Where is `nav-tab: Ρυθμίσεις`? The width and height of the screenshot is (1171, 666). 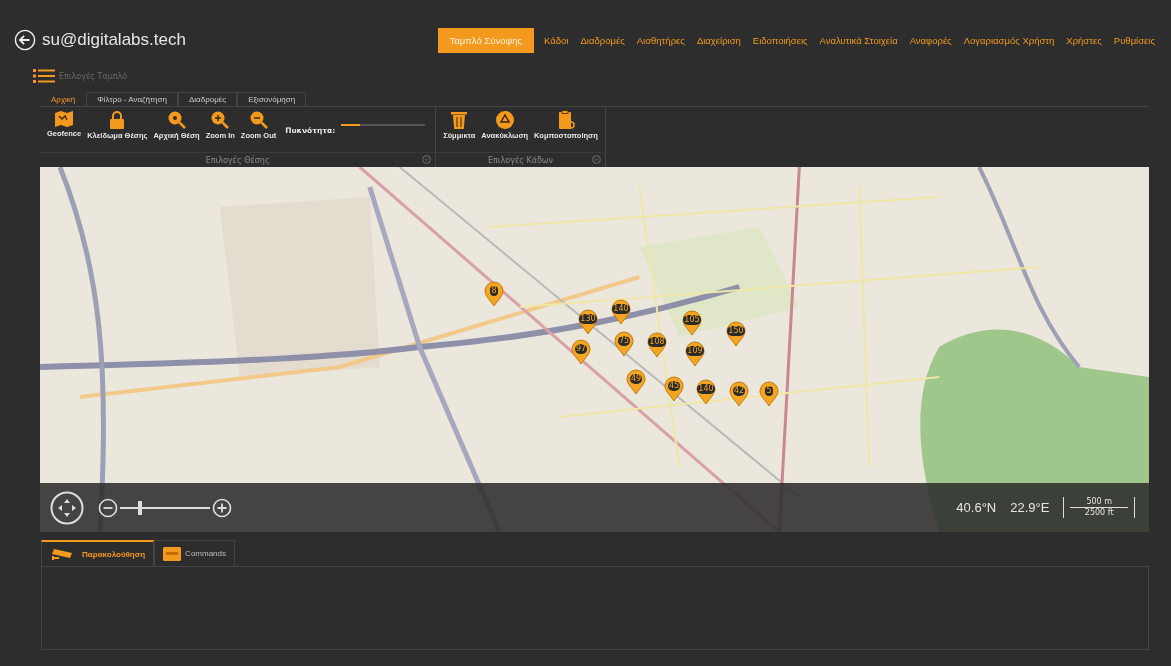 nav-tab: Ρυθμίσεις is located at coordinates (1134, 40).